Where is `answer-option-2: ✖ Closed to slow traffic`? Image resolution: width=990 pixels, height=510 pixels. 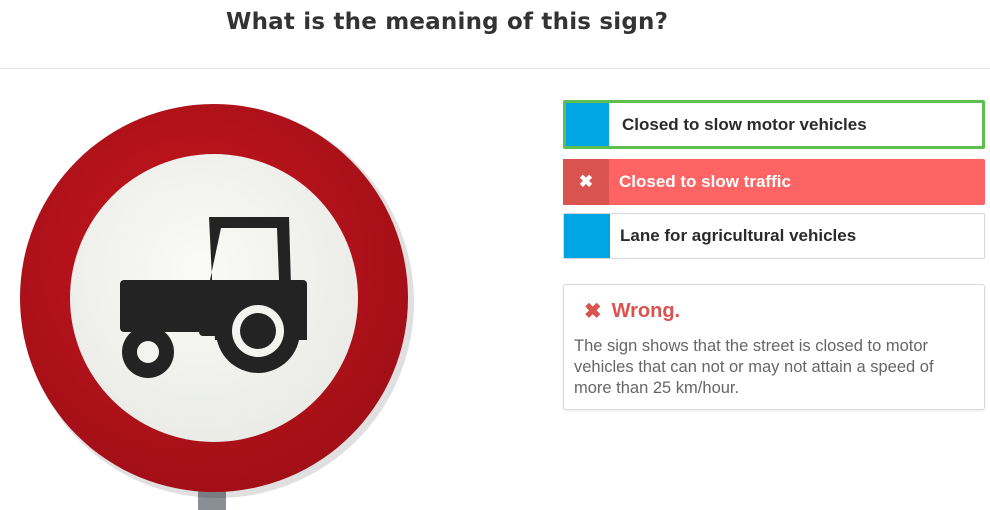 answer-option-2: ✖ Closed to slow traffic is located at coordinates (774, 182).